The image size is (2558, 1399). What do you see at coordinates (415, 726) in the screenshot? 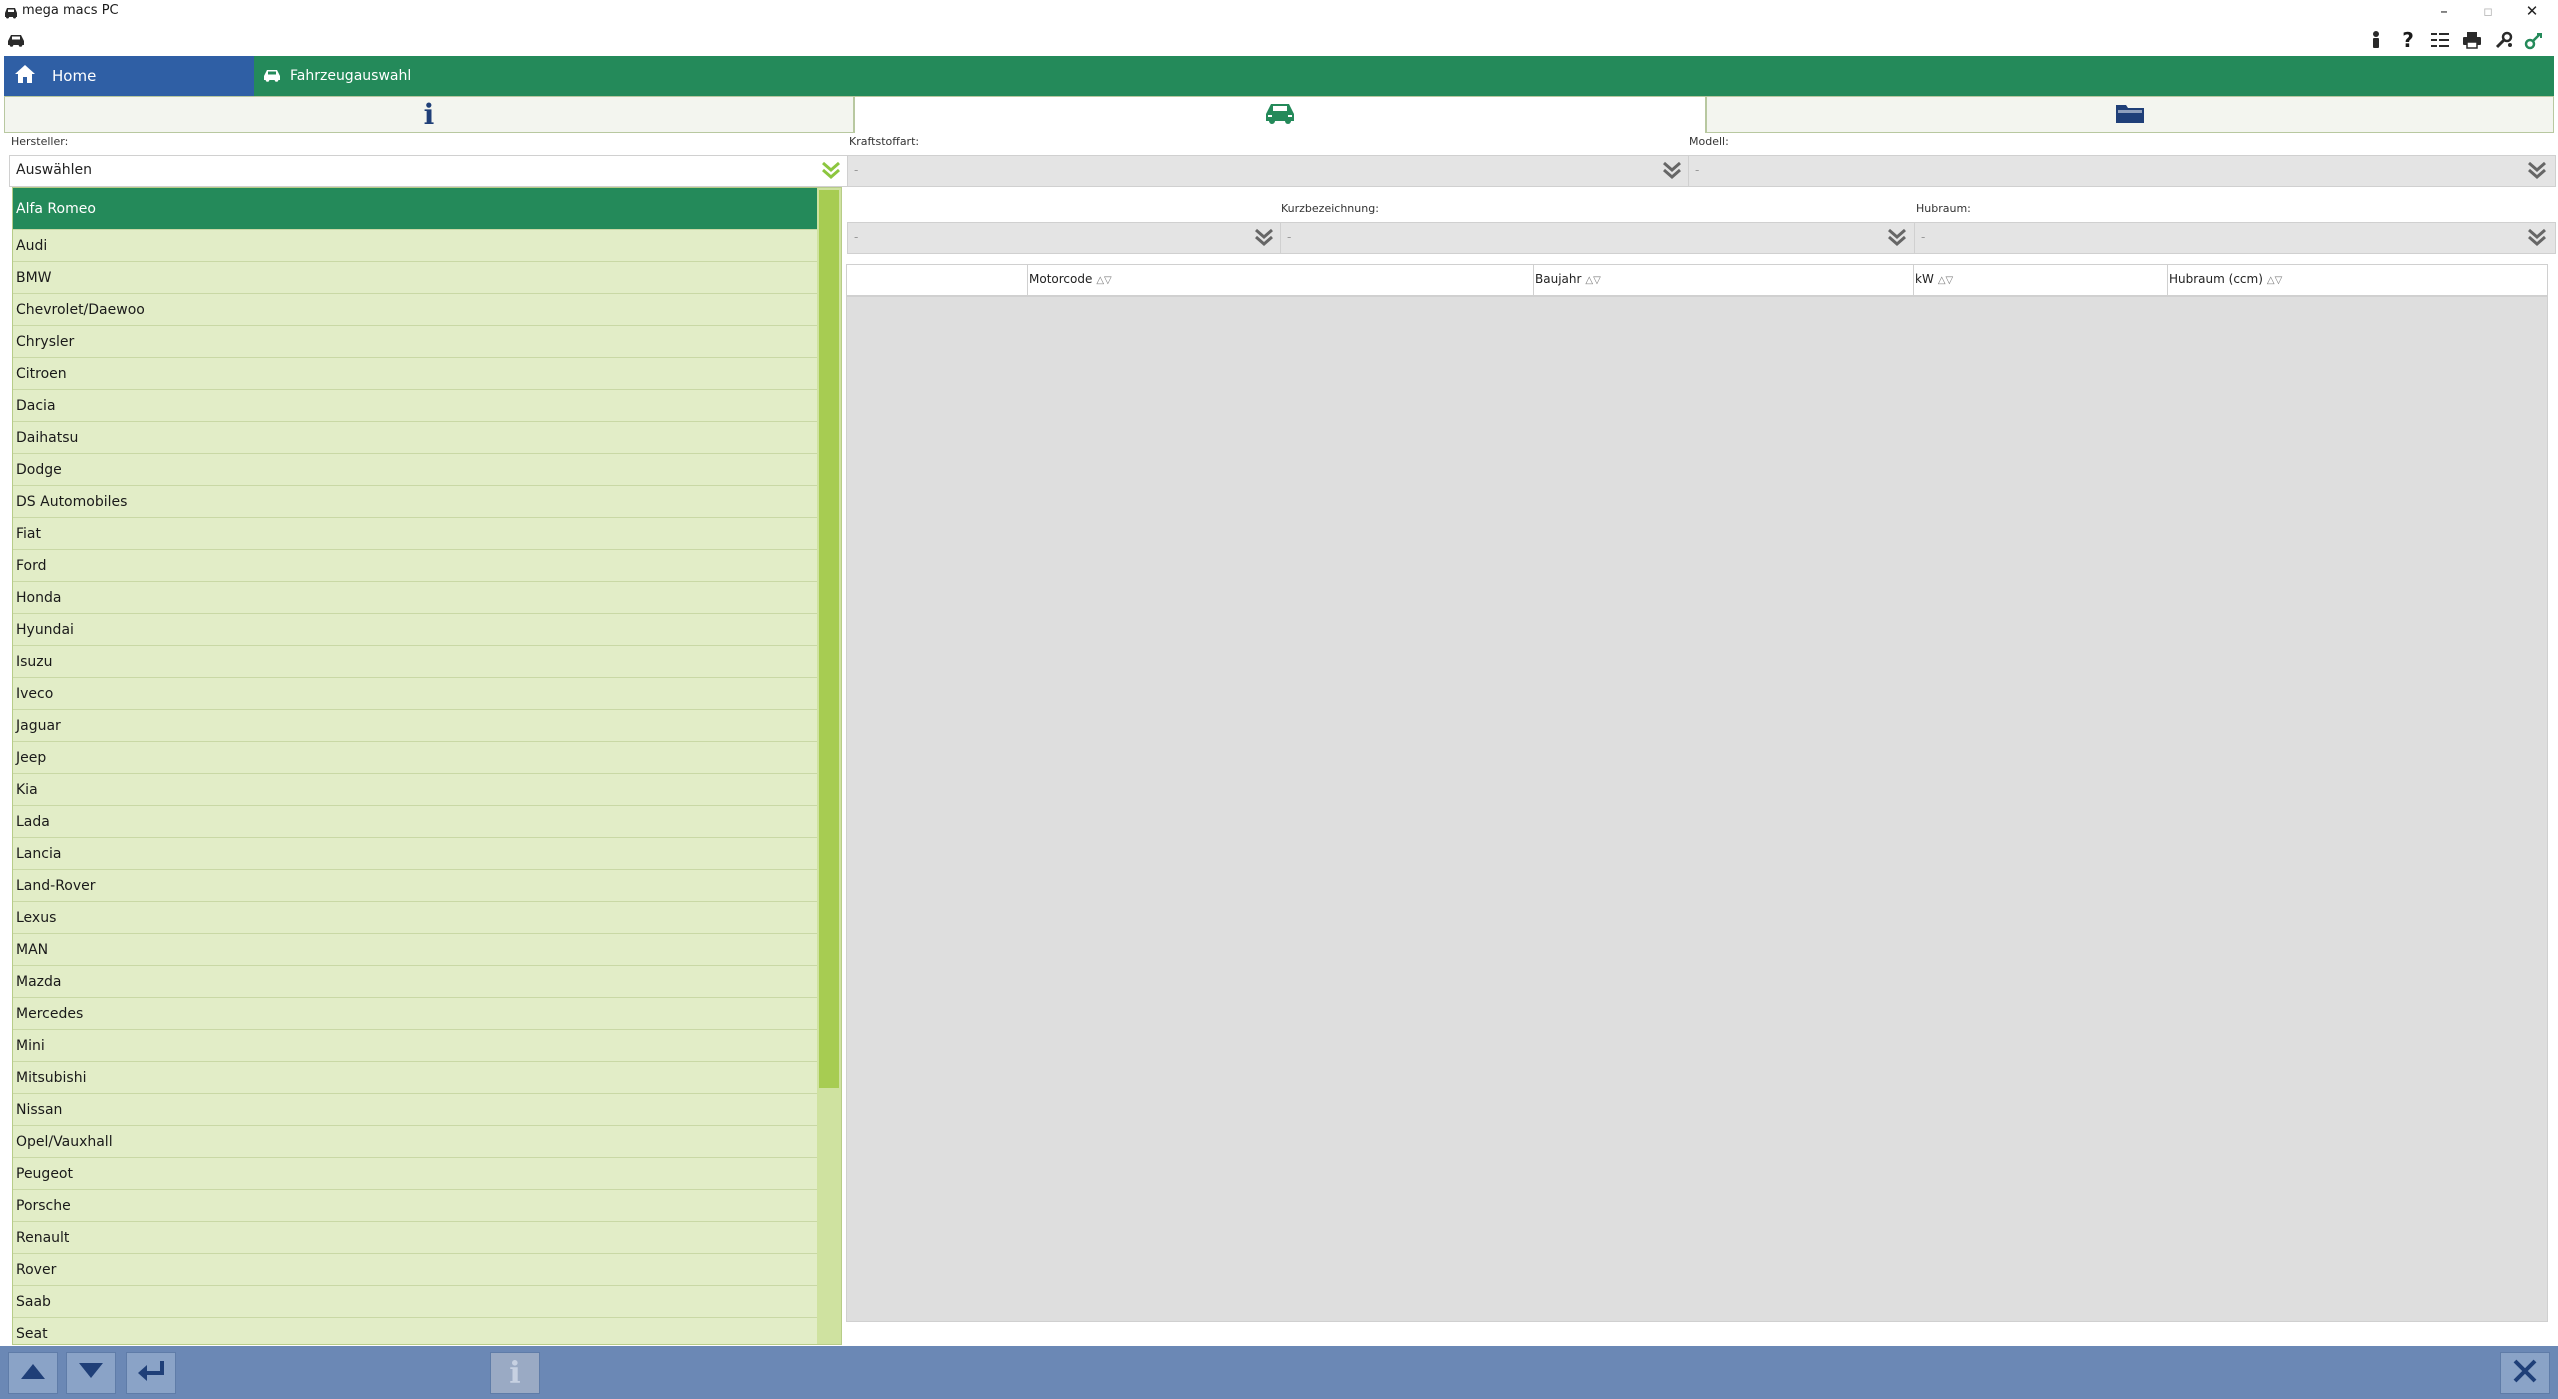
I see `list-item: Jaguar` at bounding box center [415, 726].